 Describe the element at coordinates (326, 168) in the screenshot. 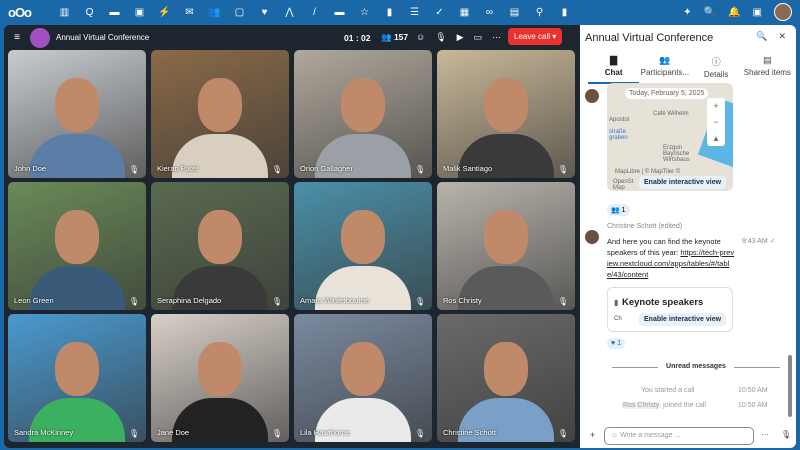

I see `participant-name: Orion Gallagher` at that location.